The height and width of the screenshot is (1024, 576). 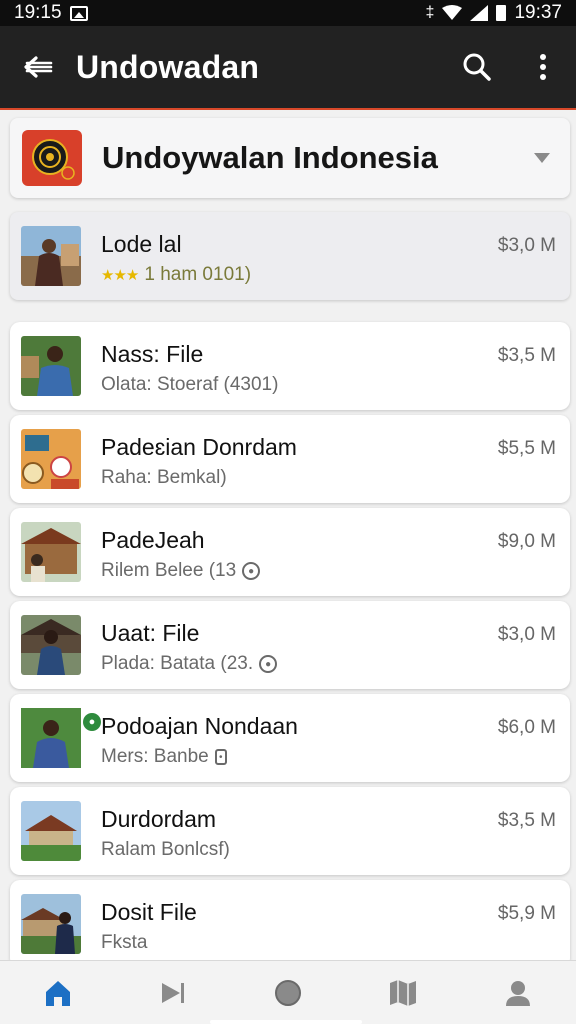 What do you see at coordinates (526, 727) in the screenshot?
I see `item-price: $6,0 M` at bounding box center [526, 727].